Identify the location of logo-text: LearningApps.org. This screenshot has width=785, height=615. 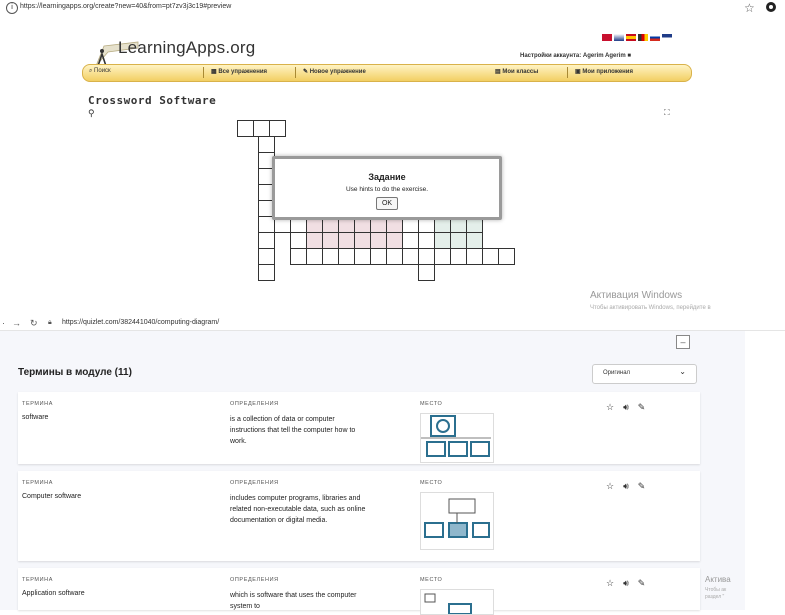
(186, 48).